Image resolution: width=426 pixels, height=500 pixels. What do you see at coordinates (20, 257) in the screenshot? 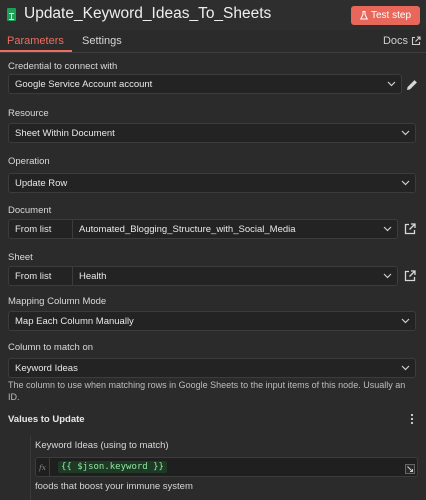
I see `sheet-label: Sheet` at bounding box center [20, 257].